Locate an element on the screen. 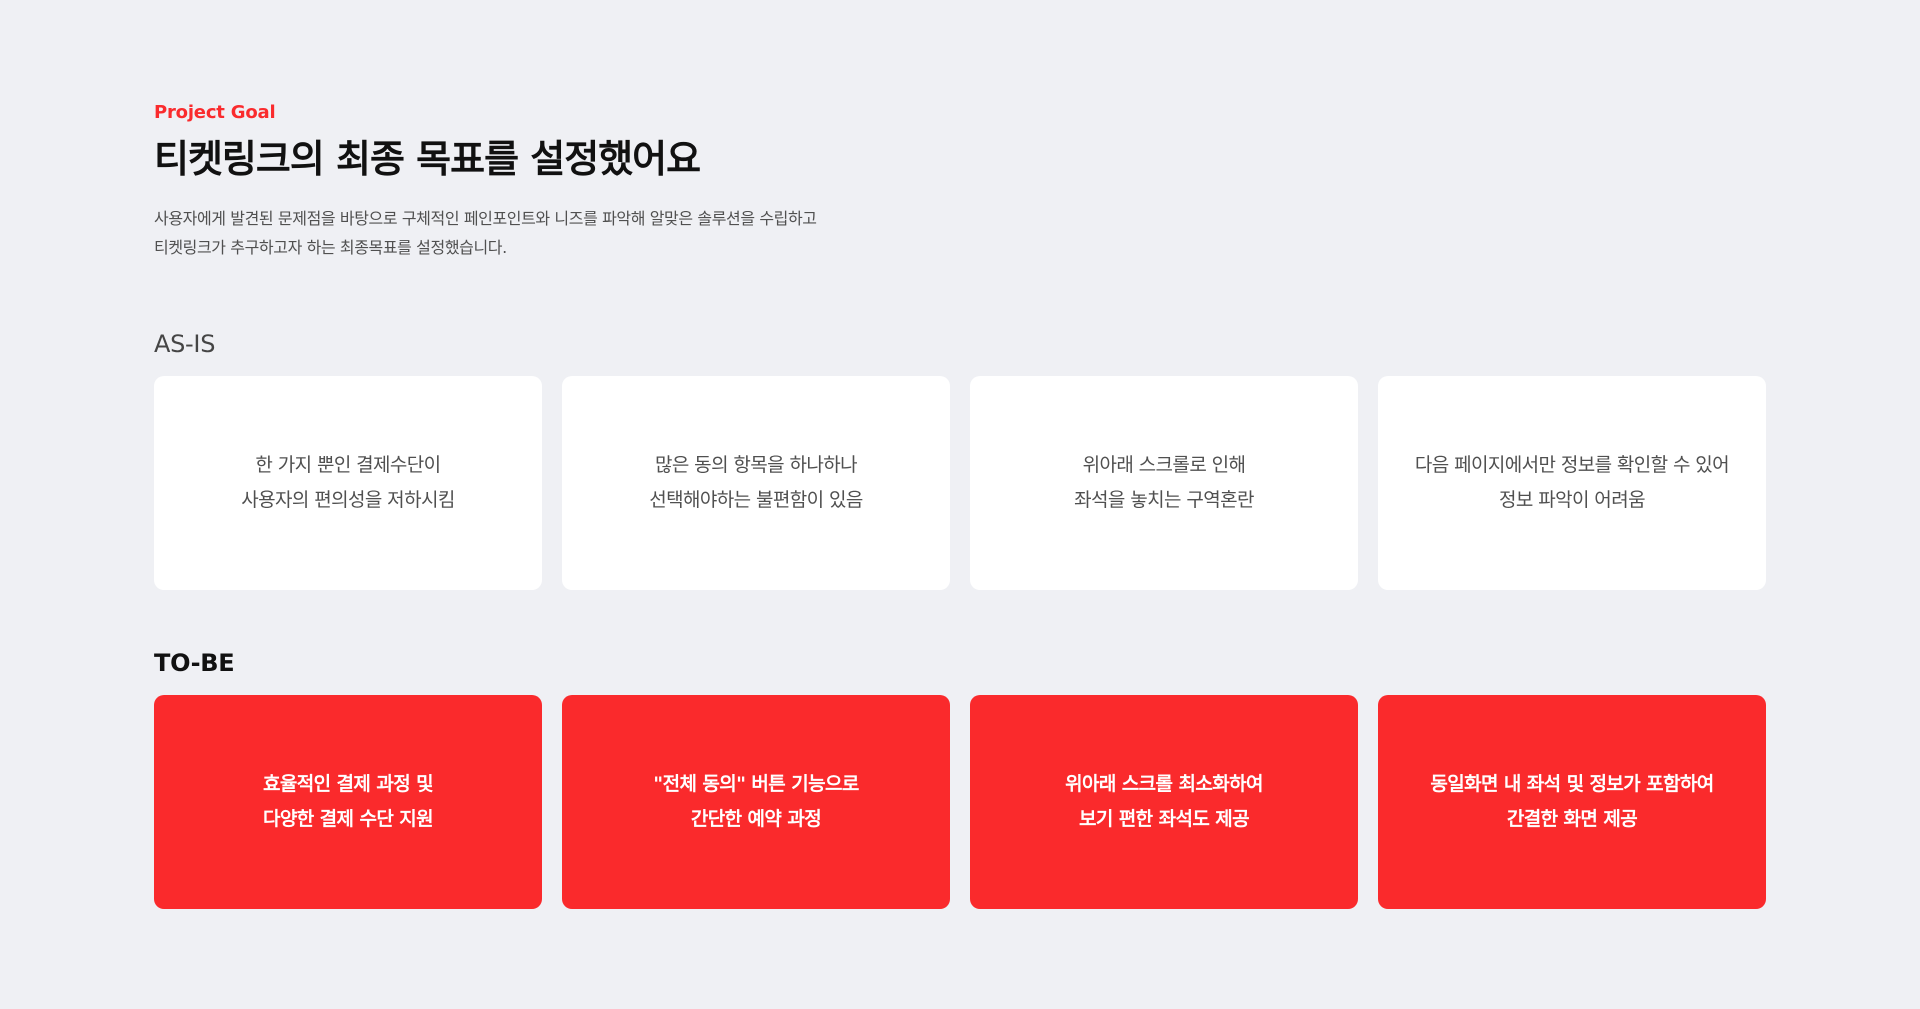 Image resolution: width=1920 pixels, height=1009 pixels. card-text-line: "전체 동의" 버튼 기능으로 is located at coordinates (756, 784).